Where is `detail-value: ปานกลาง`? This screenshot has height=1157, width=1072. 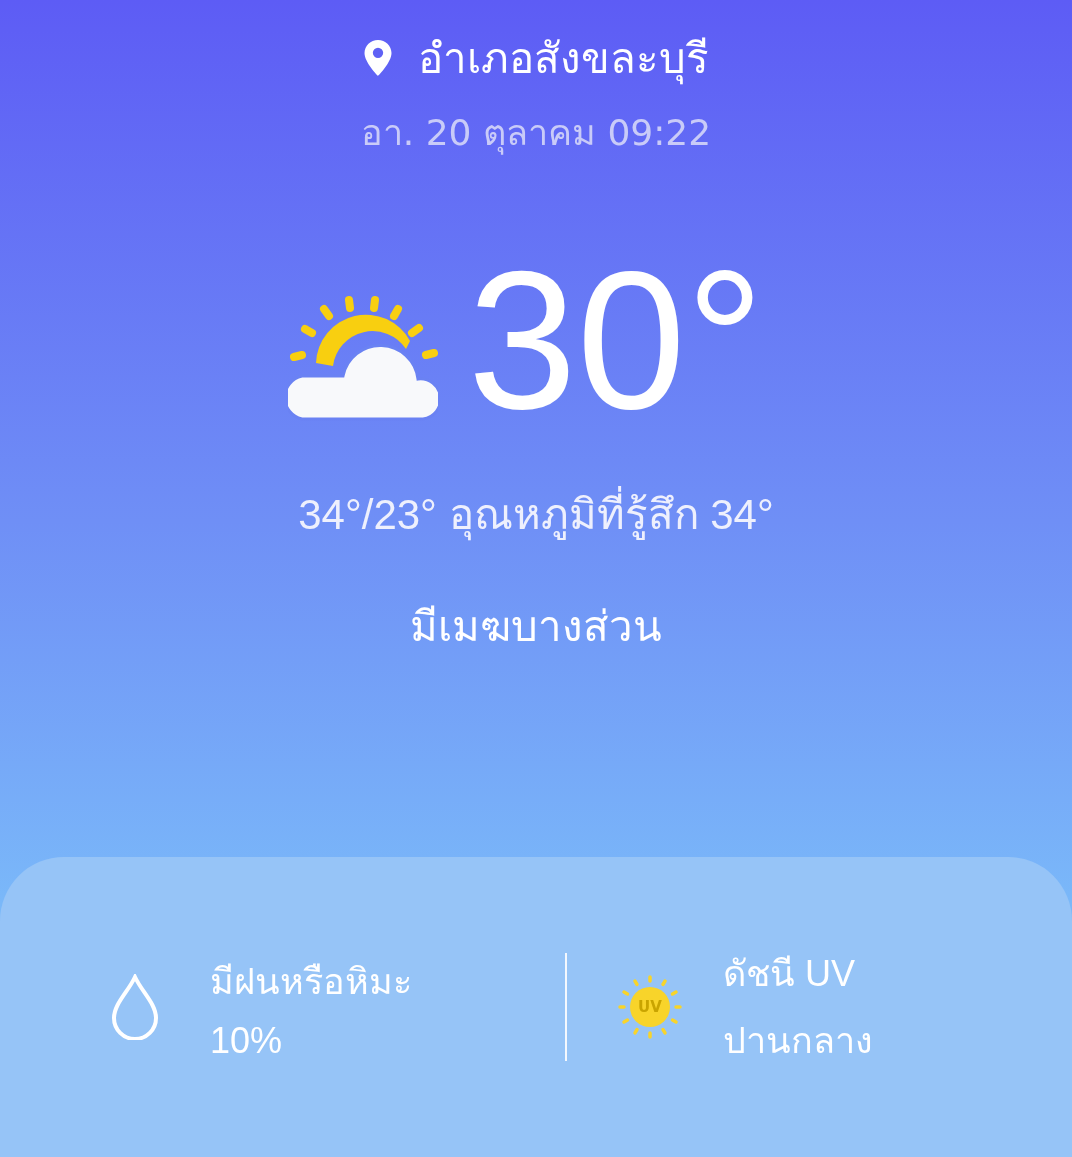
detail-value: ปานกลาง is located at coordinates (798, 1041).